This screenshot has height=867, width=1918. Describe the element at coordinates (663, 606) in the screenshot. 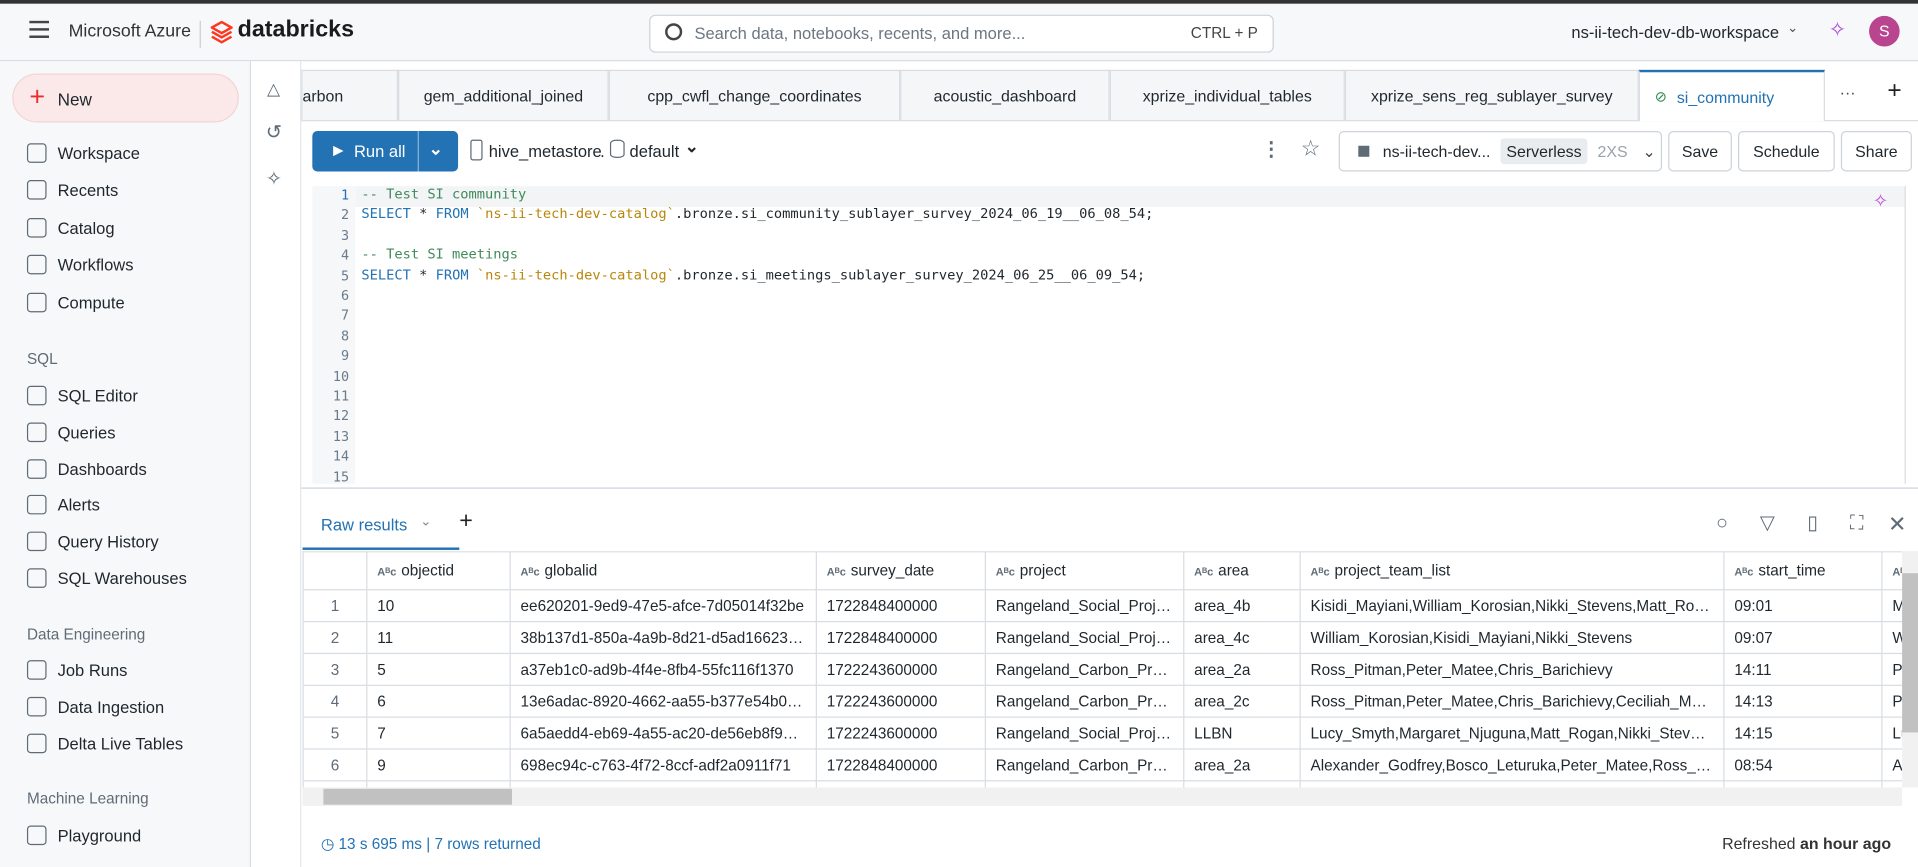

I see `table-cell: ee620201-9ed9-47e5-afce-7d05014f32be` at that location.